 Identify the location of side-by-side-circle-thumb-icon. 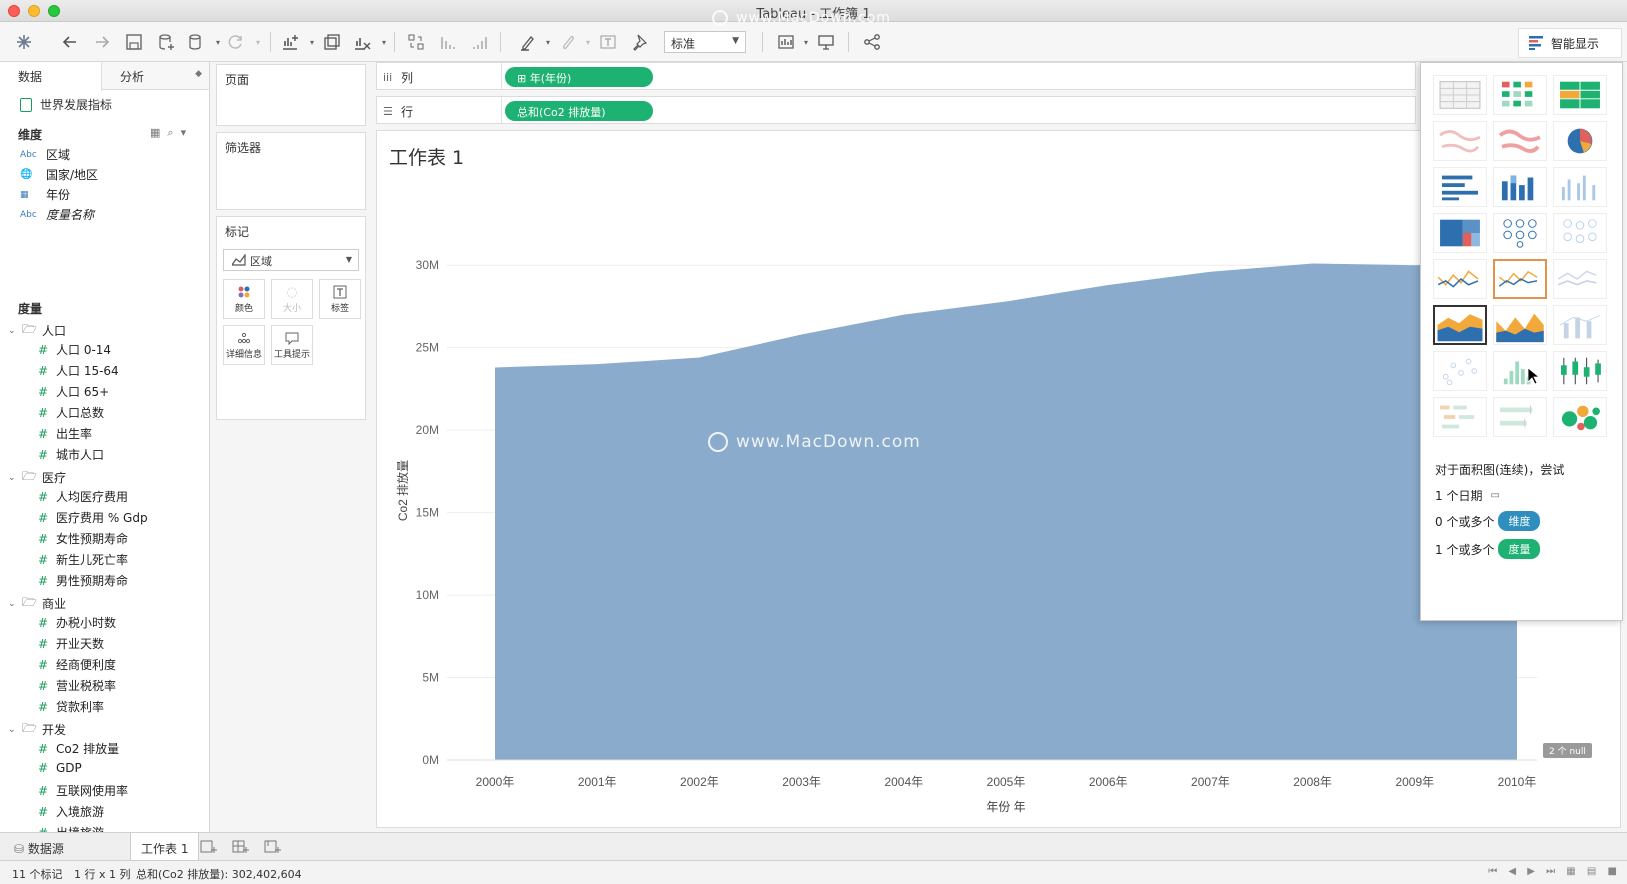
(1580, 233).